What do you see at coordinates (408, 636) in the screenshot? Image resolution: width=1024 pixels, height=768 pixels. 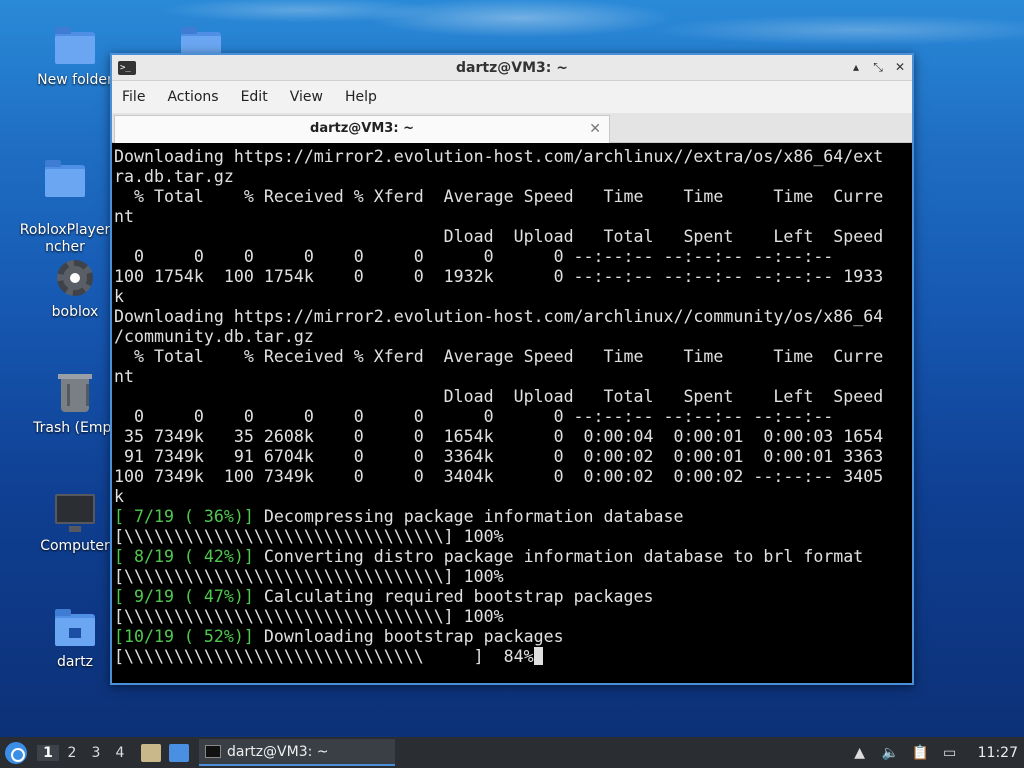 I see `step-description: Downloading bootstrap packages` at bounding box center [408, 636].